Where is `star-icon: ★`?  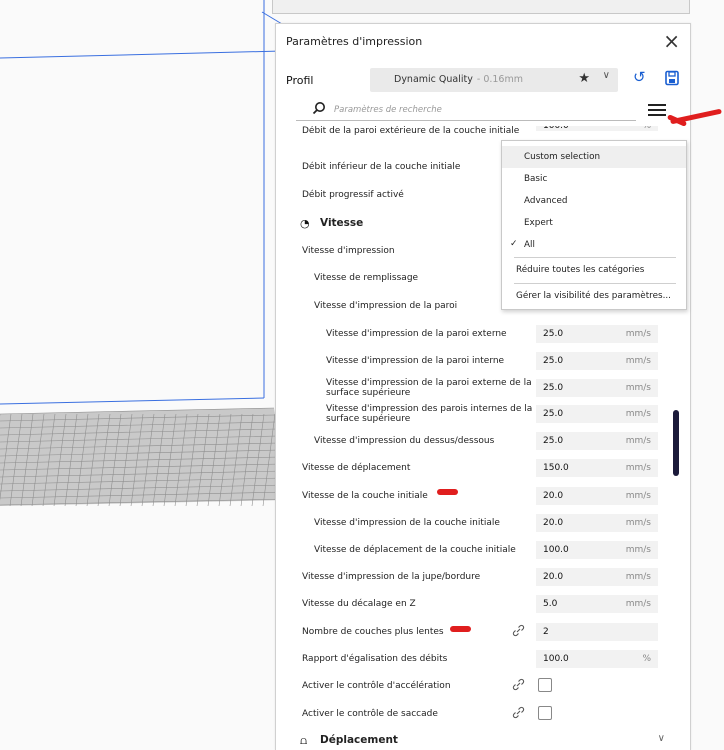
star-icon: ★ is located at coordinates (584, 78).